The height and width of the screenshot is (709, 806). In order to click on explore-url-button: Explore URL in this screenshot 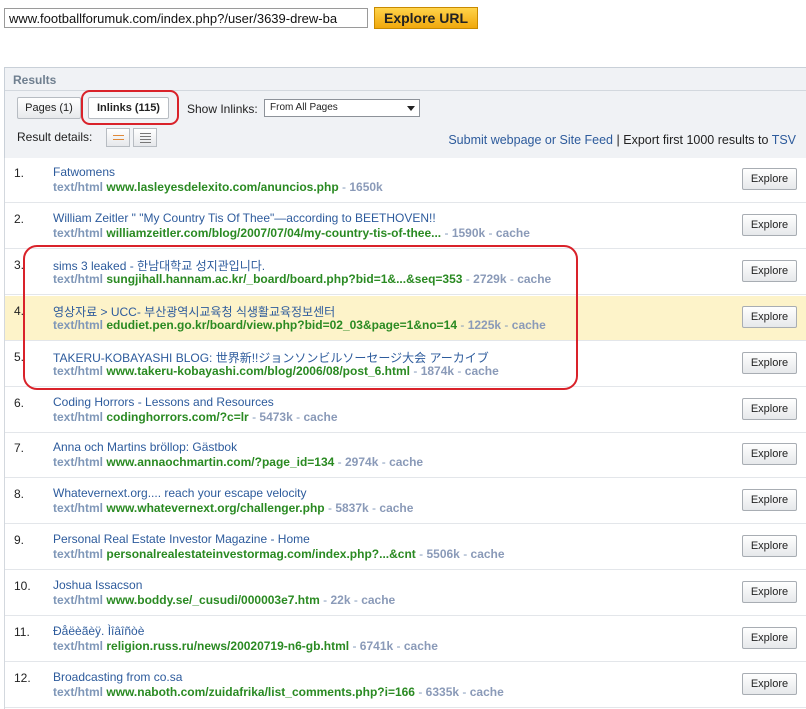, I will do `click(426, 18)`.